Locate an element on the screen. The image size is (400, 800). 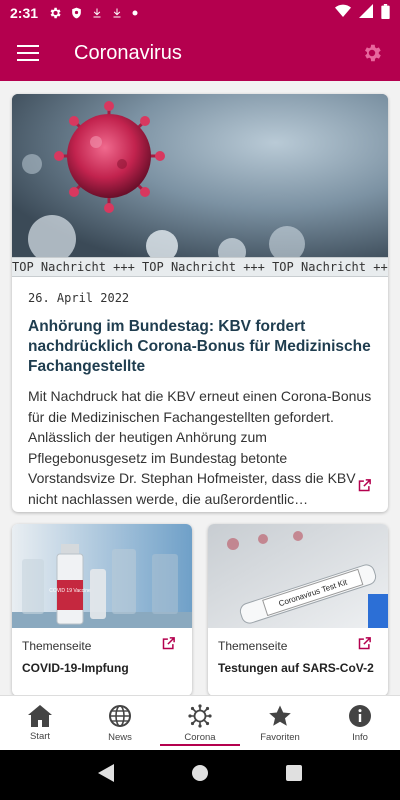
system-status-icons is located at coordinates (362, 12).